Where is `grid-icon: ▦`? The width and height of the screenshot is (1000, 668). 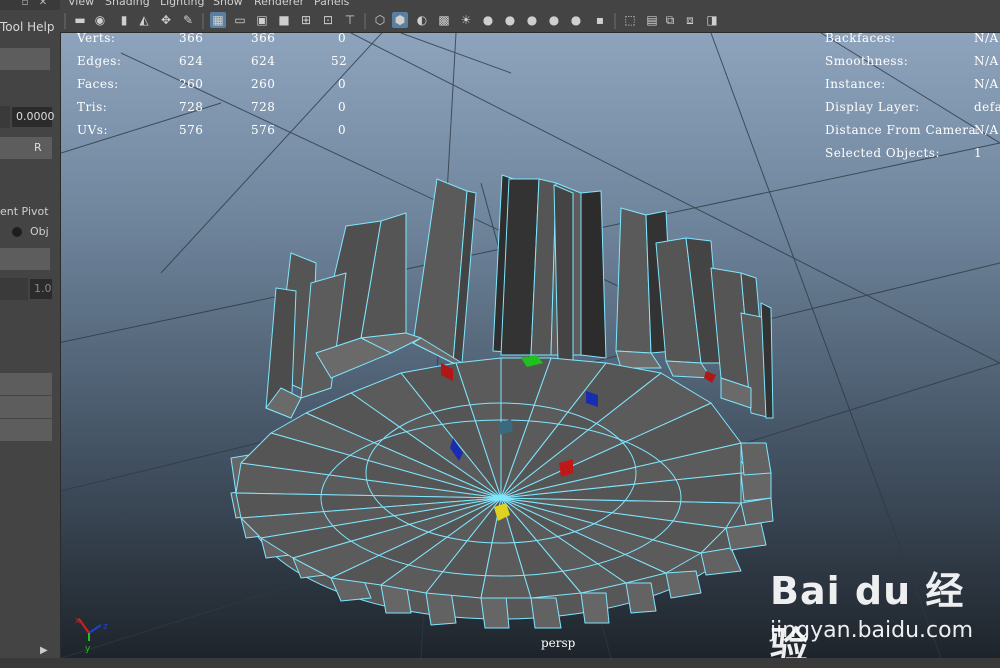
grid-icon: ▦ is located at coordinates (218, 20).